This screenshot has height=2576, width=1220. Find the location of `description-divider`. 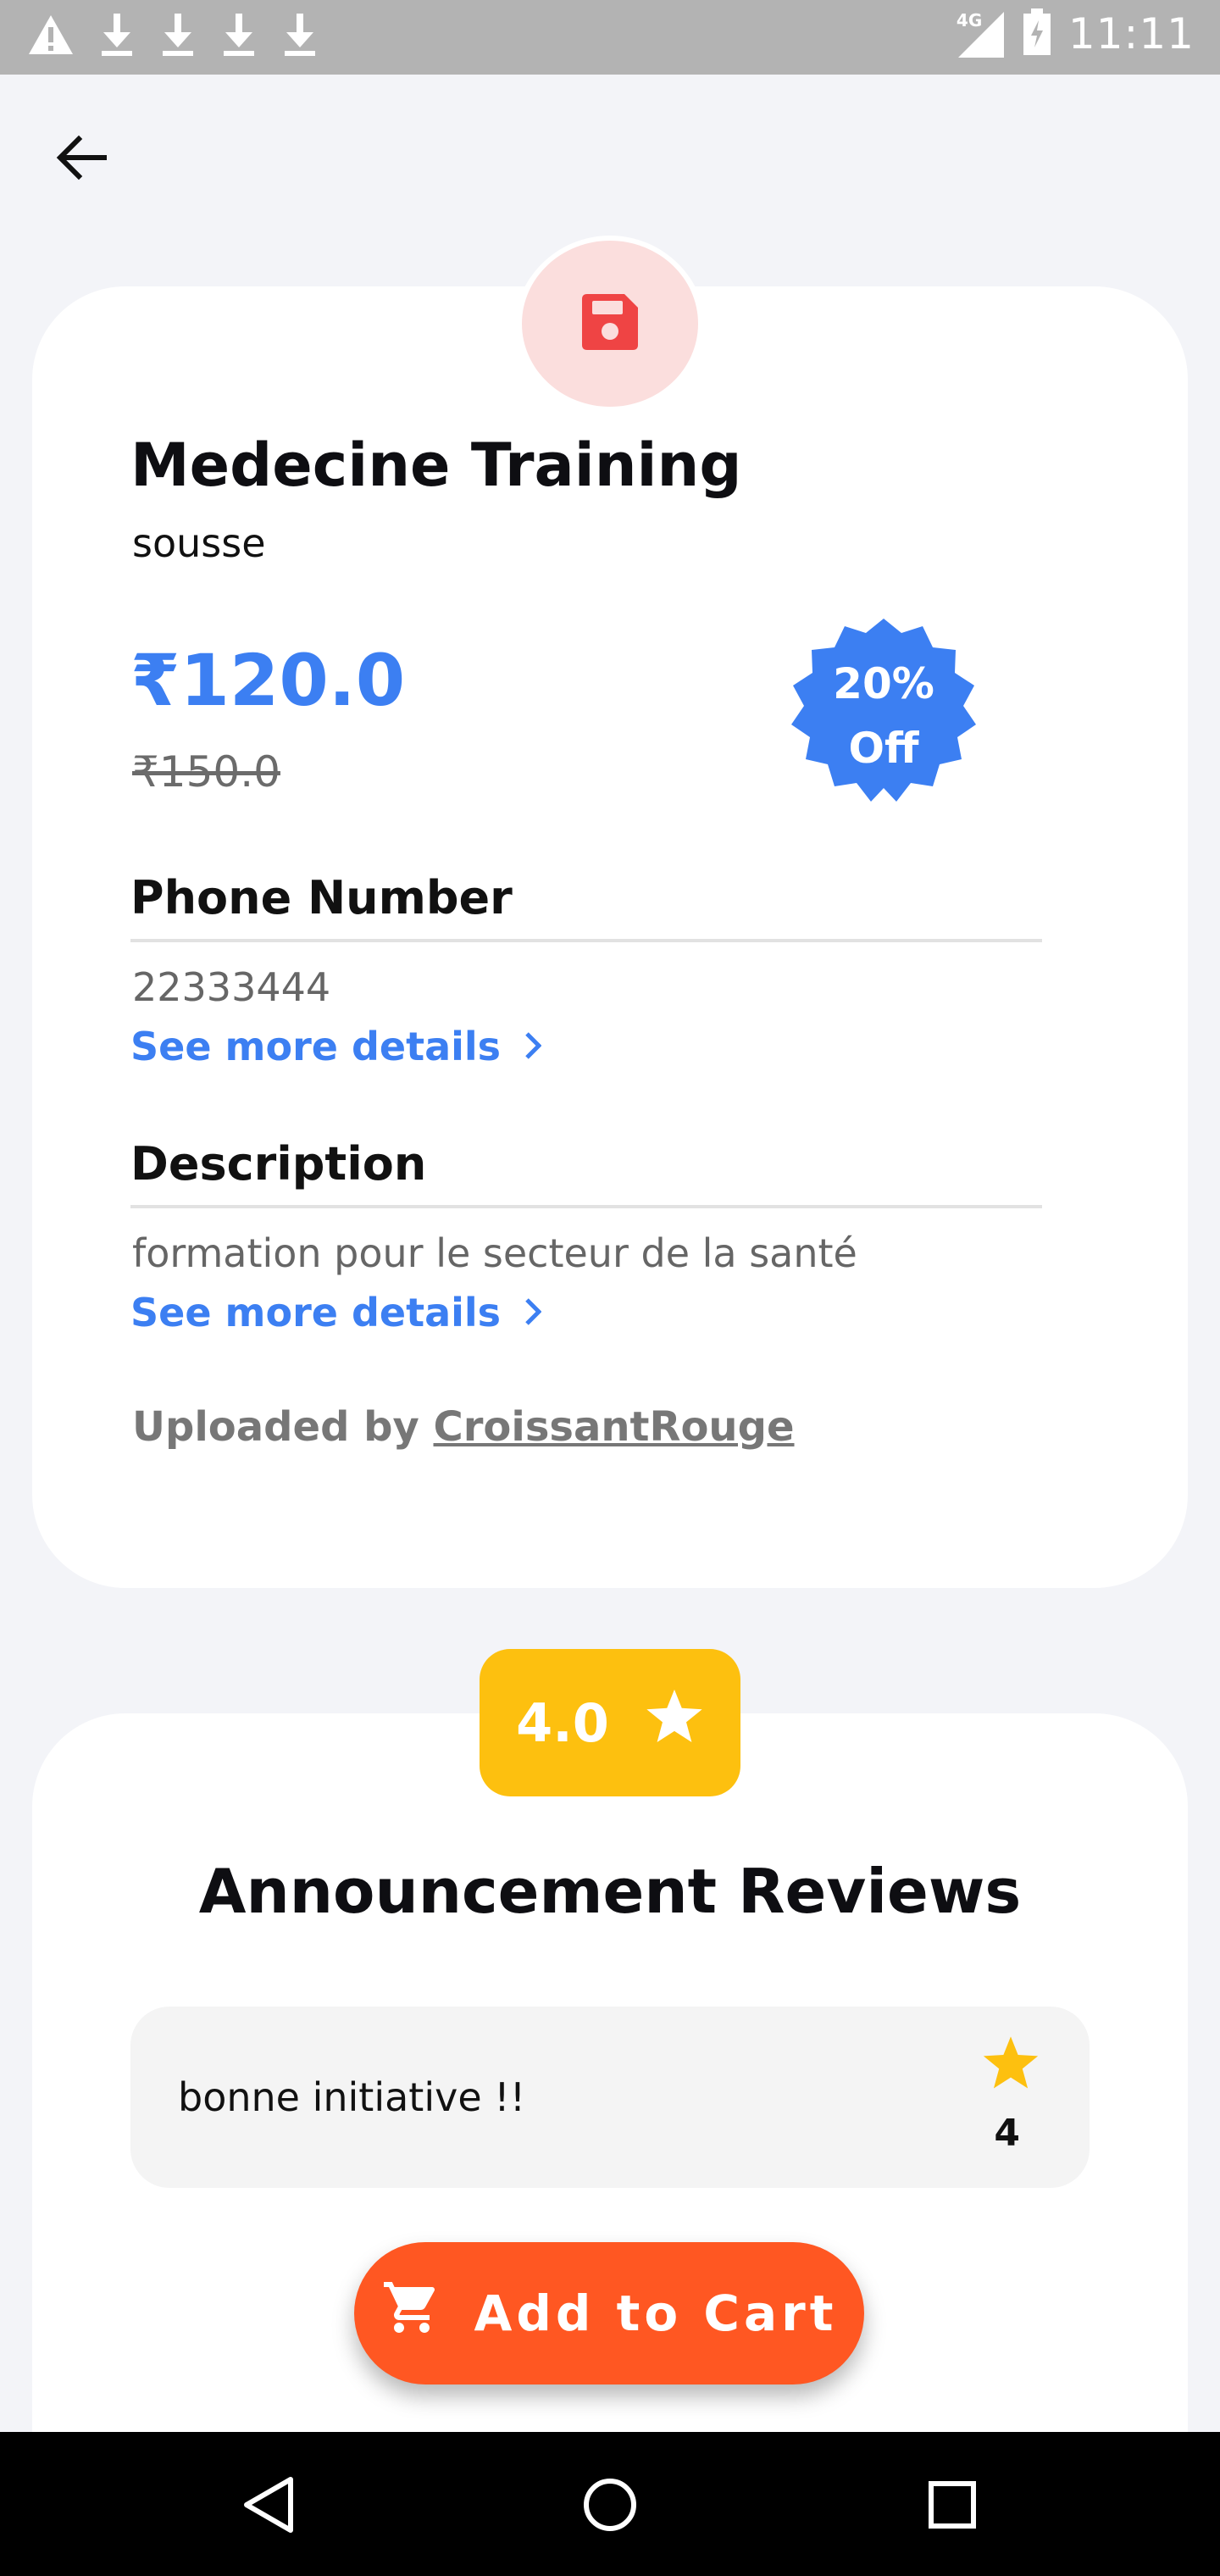

description-divider is located at coordinates (586, 1206).